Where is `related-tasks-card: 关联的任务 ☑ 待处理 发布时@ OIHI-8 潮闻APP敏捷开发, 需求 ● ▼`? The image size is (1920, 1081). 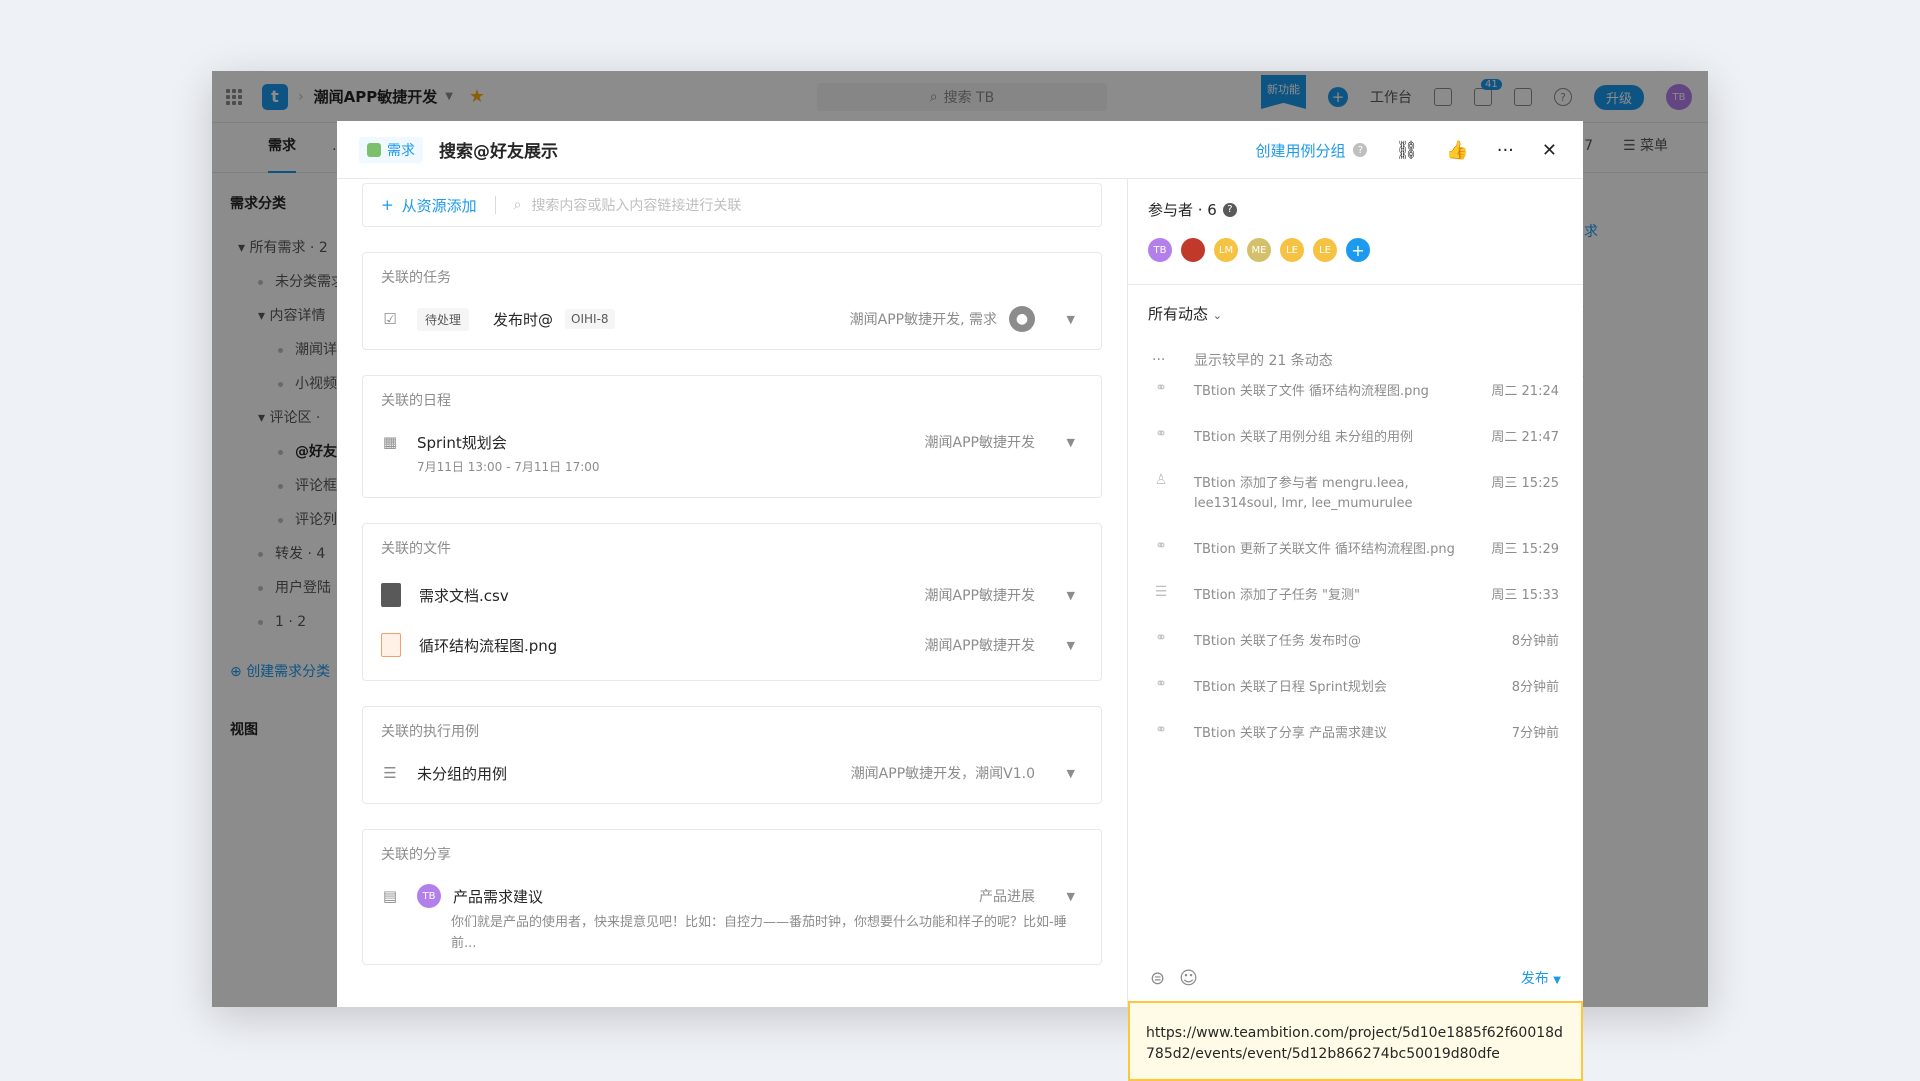 related-tasks-card: 关联的任务 ☑ 待处理 发布时@ OIHI-8 潮闻APP敏捷开发, 需求 ● ▼ is located at coordinates (732, 301).